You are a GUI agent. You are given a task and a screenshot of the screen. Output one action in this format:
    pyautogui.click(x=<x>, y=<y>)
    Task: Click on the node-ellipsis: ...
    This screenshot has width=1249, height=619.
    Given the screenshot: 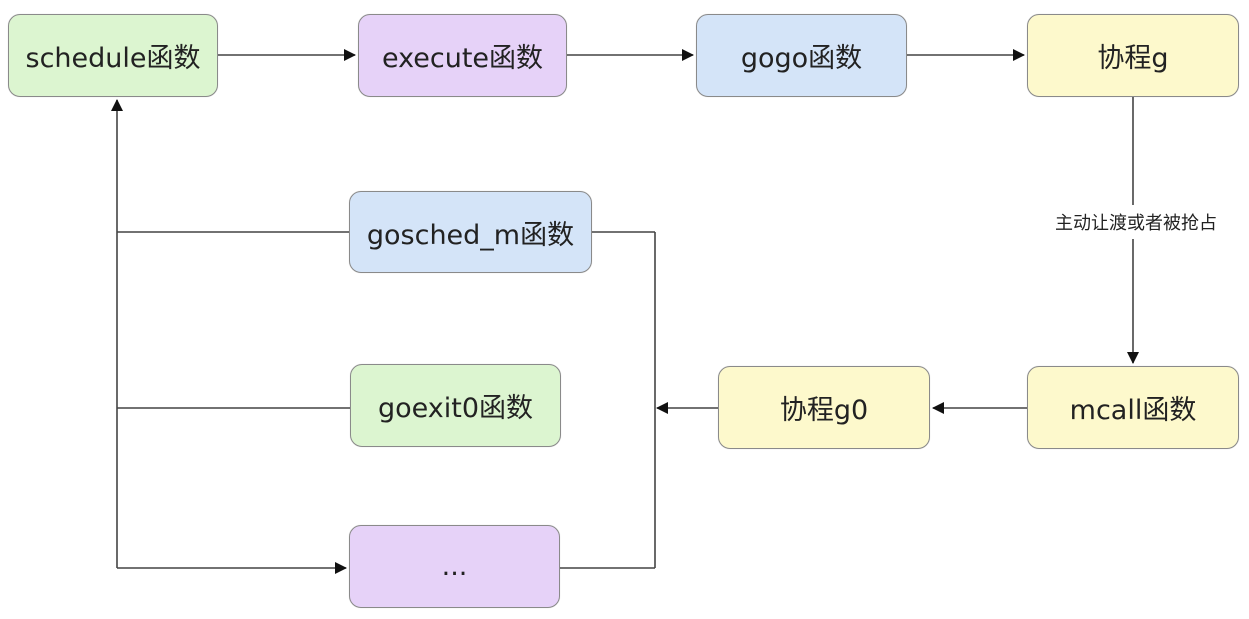 What is the action you would take?
    pyautogui.click(x=454, y=566)
    